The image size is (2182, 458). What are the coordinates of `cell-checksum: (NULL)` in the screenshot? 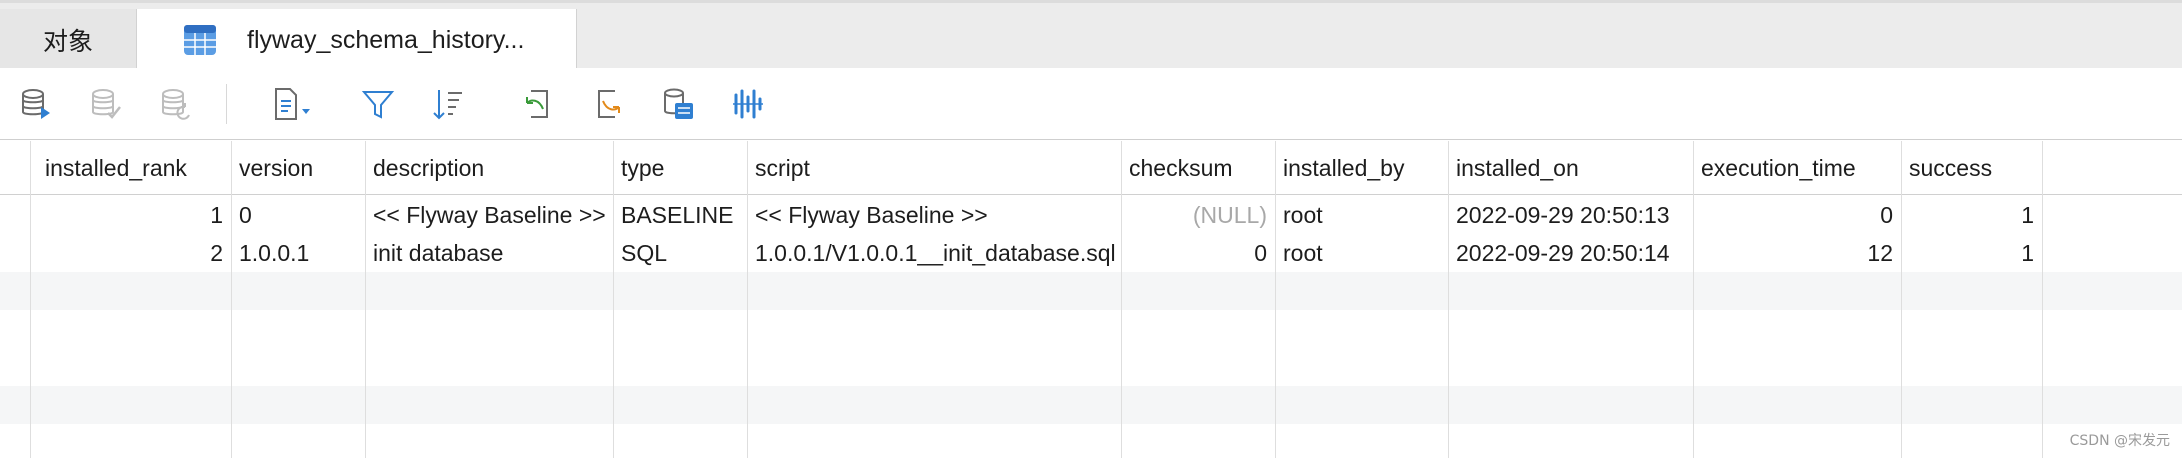 It's located at (1198, 215).